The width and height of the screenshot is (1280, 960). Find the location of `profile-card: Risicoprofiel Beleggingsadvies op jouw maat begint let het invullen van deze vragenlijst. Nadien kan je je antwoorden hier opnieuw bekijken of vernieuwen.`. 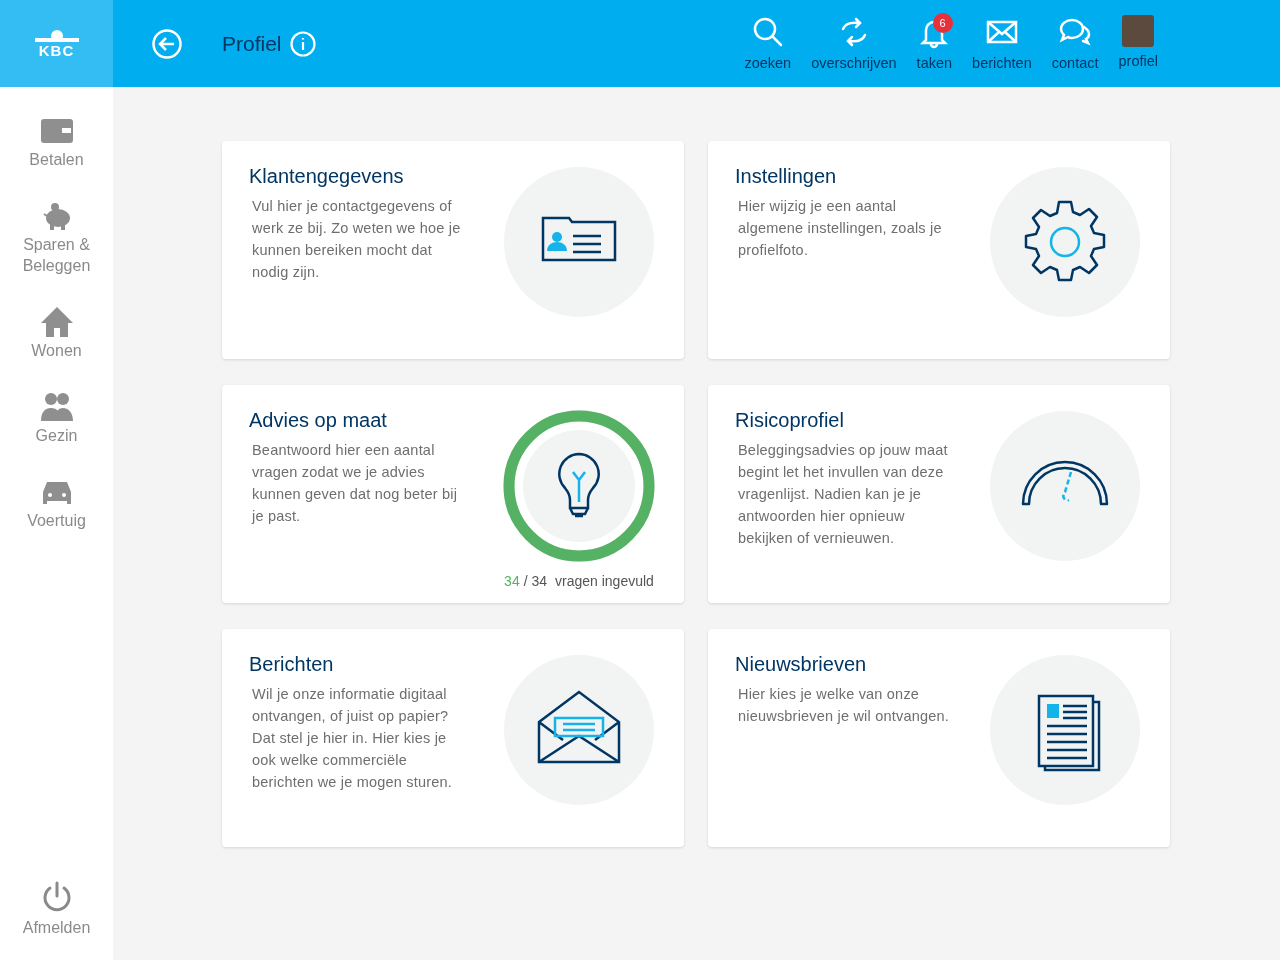

profile-card: Risicoprofiel Beleggingsadvies op jouw maat begint let het invullen van deze vragenlijst. Nadien kan je je antwoorden hier opnieuw bekijken of vernieuwen. is located at coordinates (939, 494).